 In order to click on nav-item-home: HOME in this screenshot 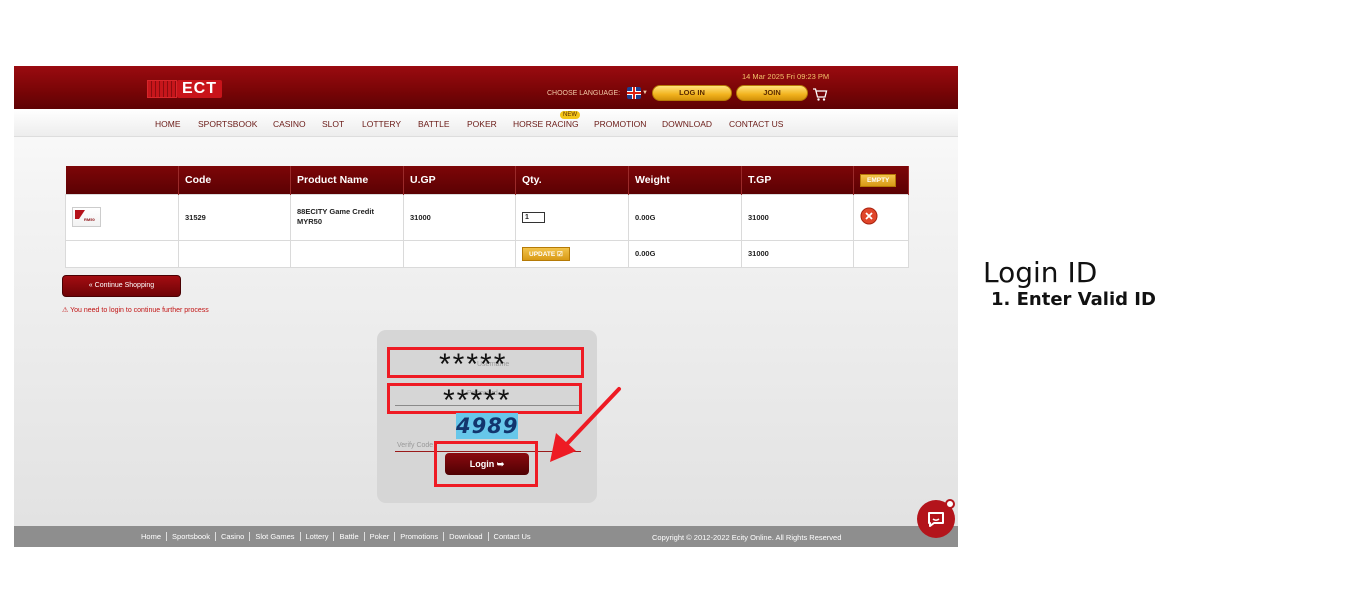, I will do `click(168, 124)`.